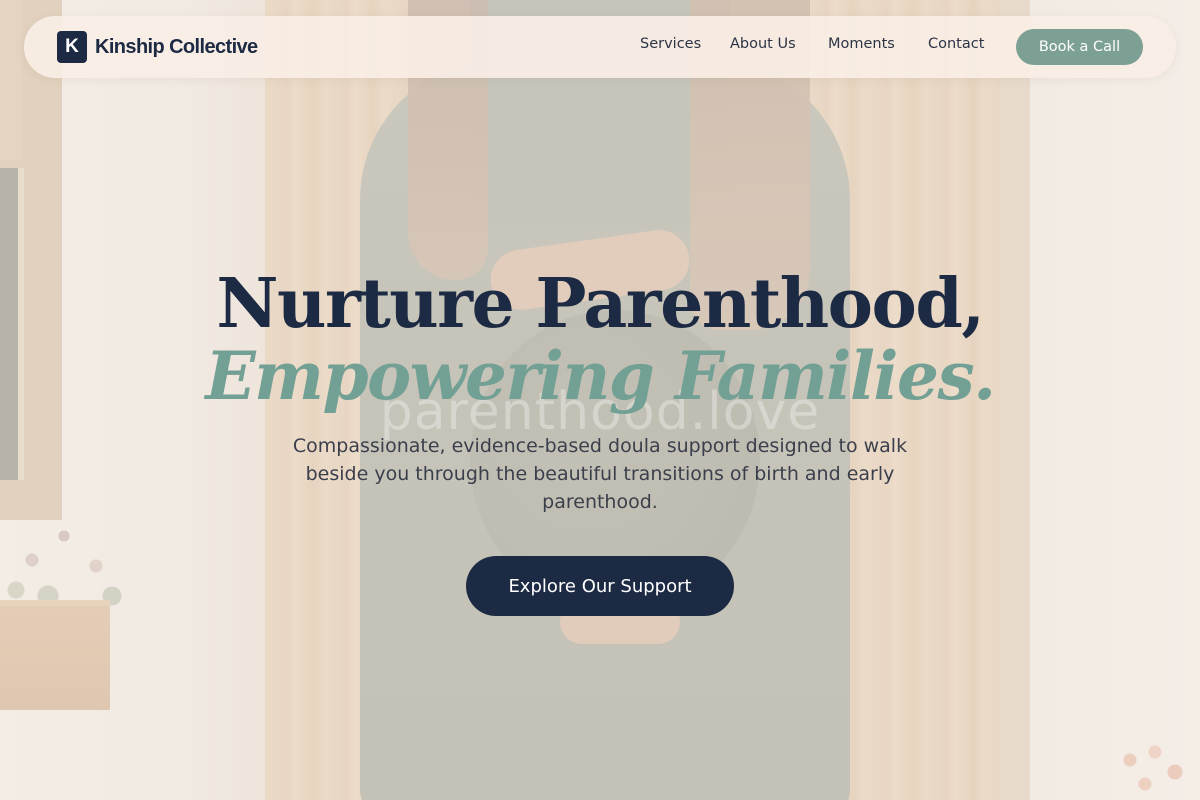 The height and width of the screenshot is (800, 1200). I want to click on brand-name: Kinship Collective, so click(176, 46).